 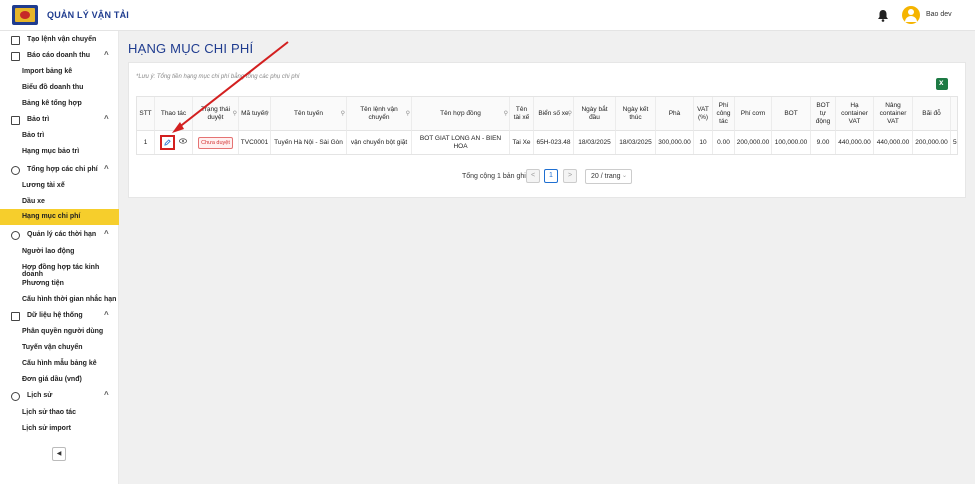 What do you see at coordinates (942, 84) in the screenshot?
I see `excel-export-icon` at bounding box center [942, 84].